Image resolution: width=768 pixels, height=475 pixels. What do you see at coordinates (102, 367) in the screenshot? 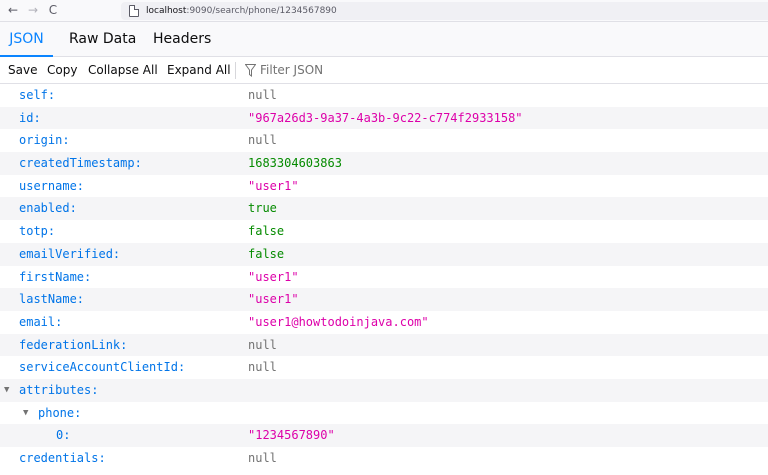
I see `json-key: serviceAccountClientId:` at bounding box center [102, 367].